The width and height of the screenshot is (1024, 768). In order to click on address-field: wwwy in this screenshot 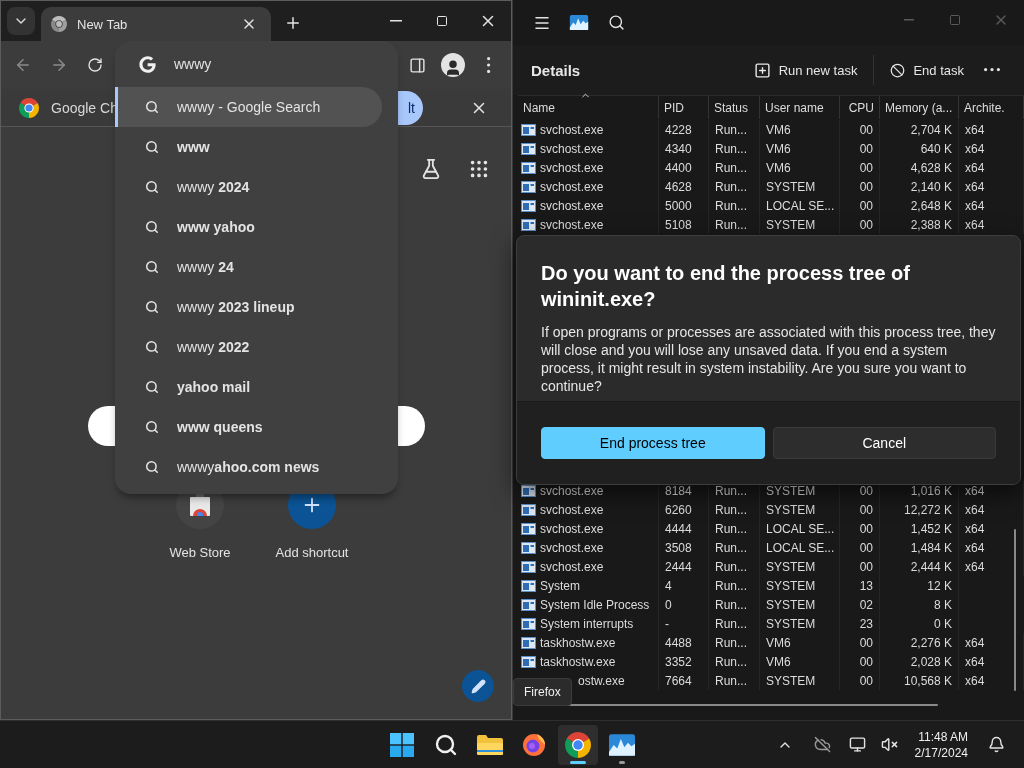, I will do `click(274, 64)`.